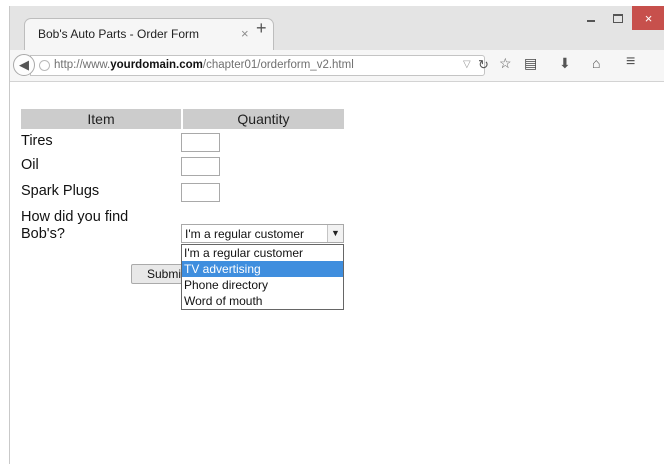 Image resolution: width=664 pixels, height=464 pixels. Describe the element at coordinates (262, 269) in the screenshot. I see `option-tv-advertising: TV advertising` at that location.